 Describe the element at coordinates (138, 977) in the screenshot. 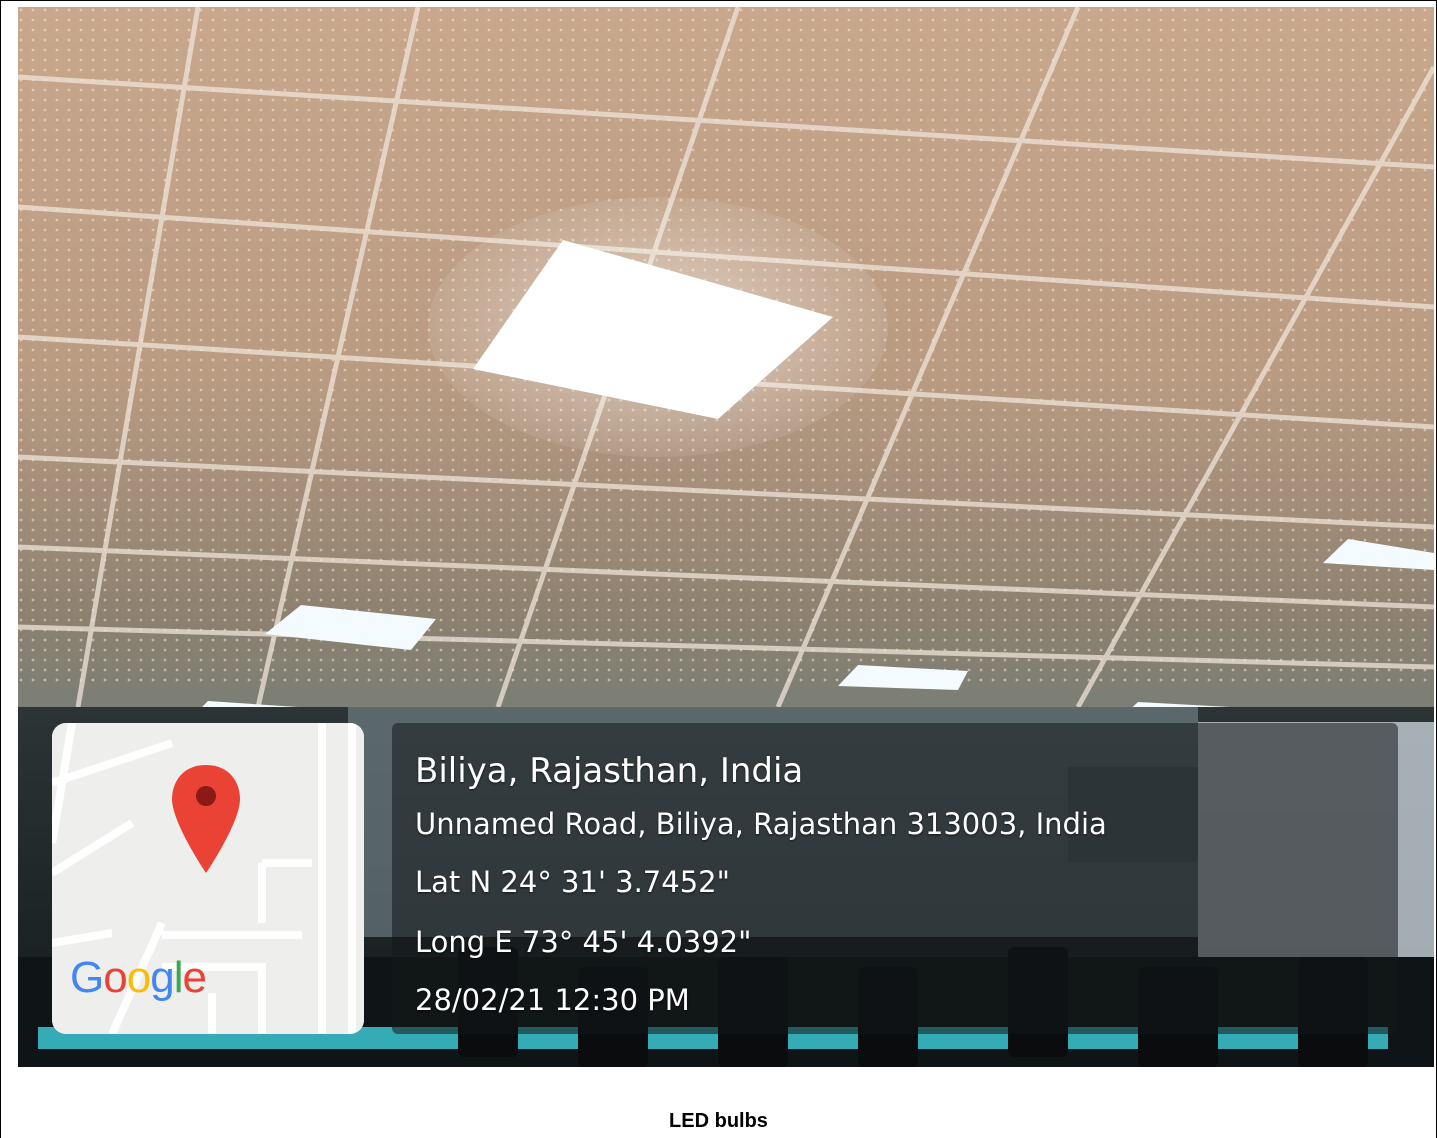

I see `google-logo: Google` at that location.